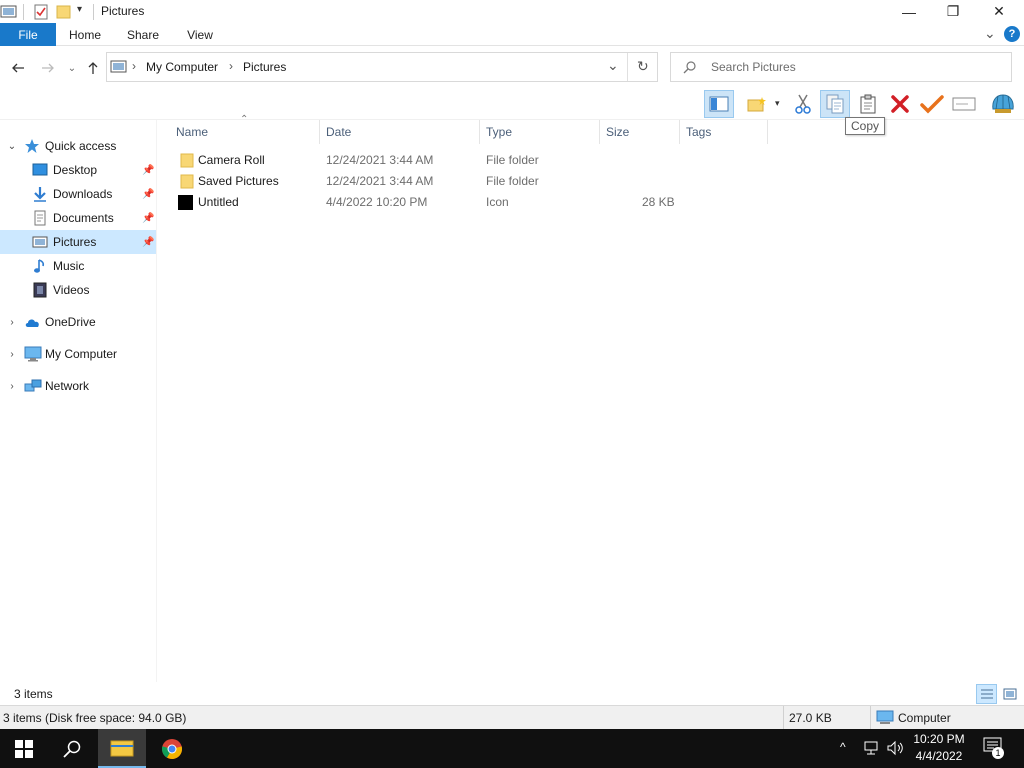 This screenshot has height=768, width=1024. Describe the element at coordinates (871, 749) in the screenshot. I see `network-status-icon` at that location.